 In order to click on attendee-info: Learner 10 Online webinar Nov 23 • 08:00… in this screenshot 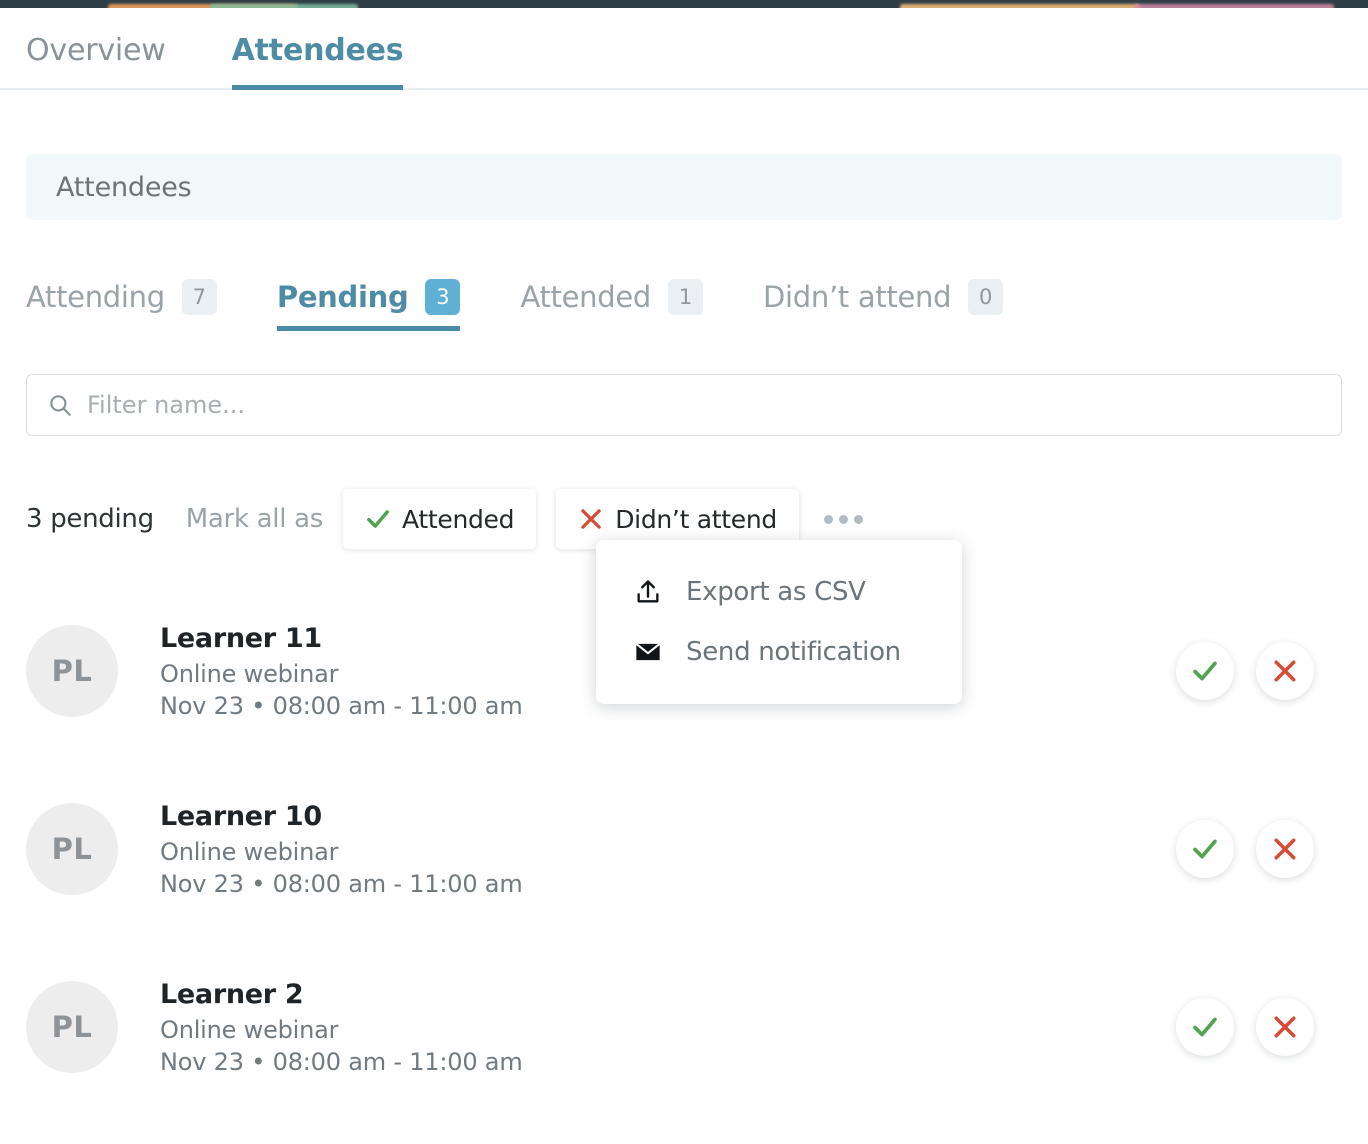, I will do `click(668, 849)`.